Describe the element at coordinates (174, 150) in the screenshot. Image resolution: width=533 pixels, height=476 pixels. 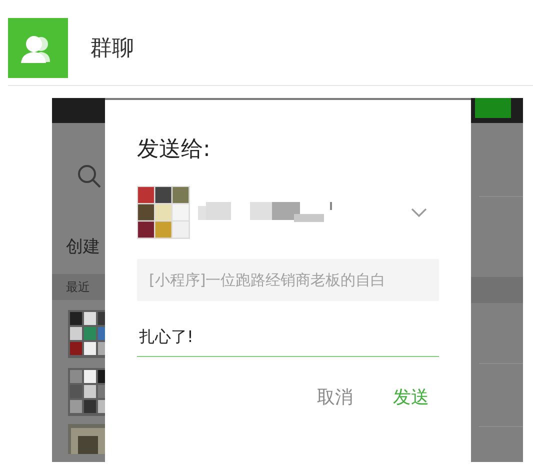
I see `dialog-title: 发送给:` at that location.